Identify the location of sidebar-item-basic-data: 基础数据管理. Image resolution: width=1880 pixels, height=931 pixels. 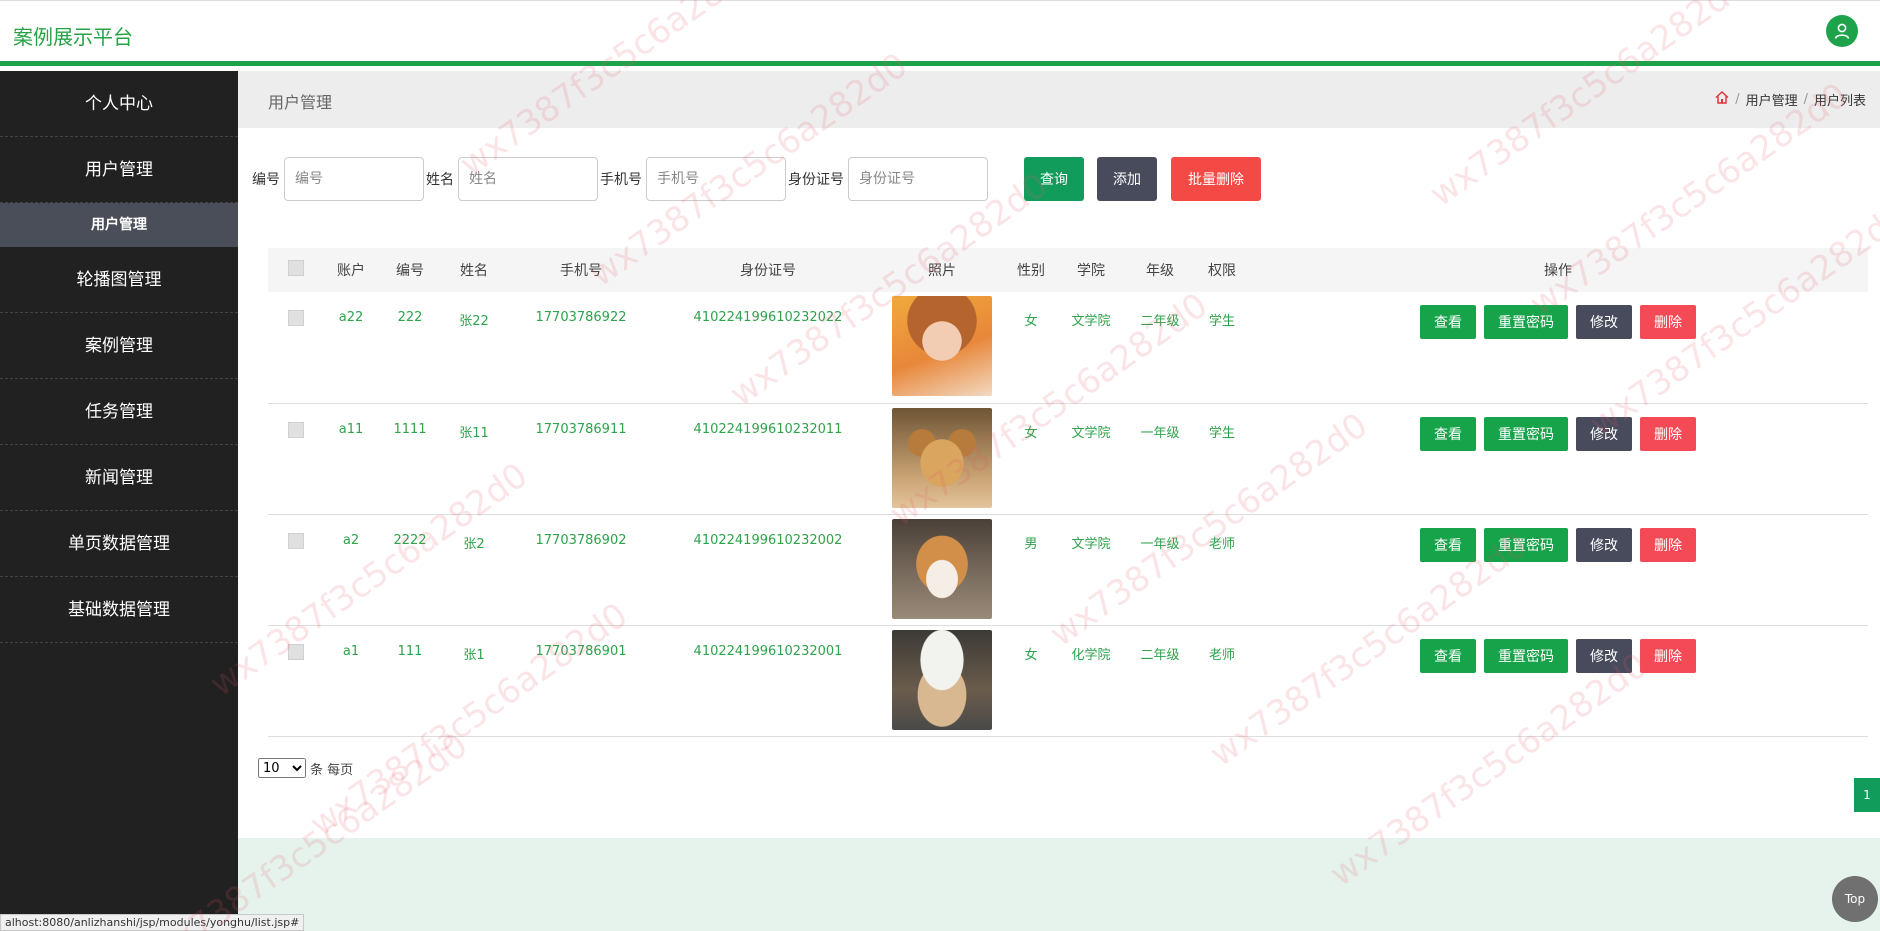
(119, 610).